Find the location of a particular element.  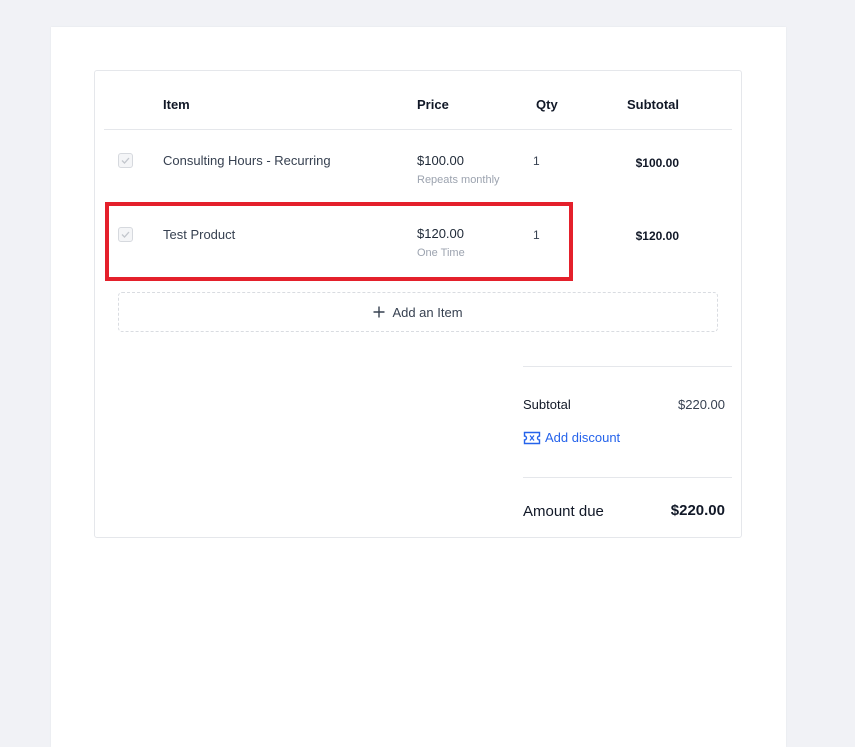

add-item-button: Add an Item is located at coordinates (418, 312).